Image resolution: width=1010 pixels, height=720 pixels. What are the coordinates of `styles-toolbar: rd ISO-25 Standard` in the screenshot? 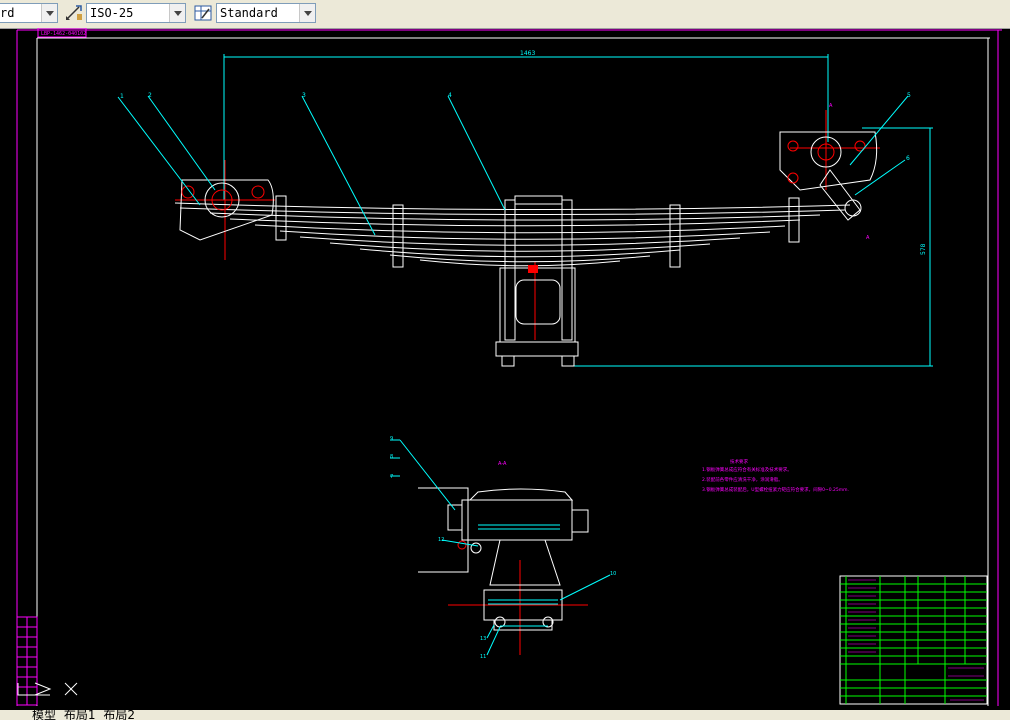 It's located at (505, 14).